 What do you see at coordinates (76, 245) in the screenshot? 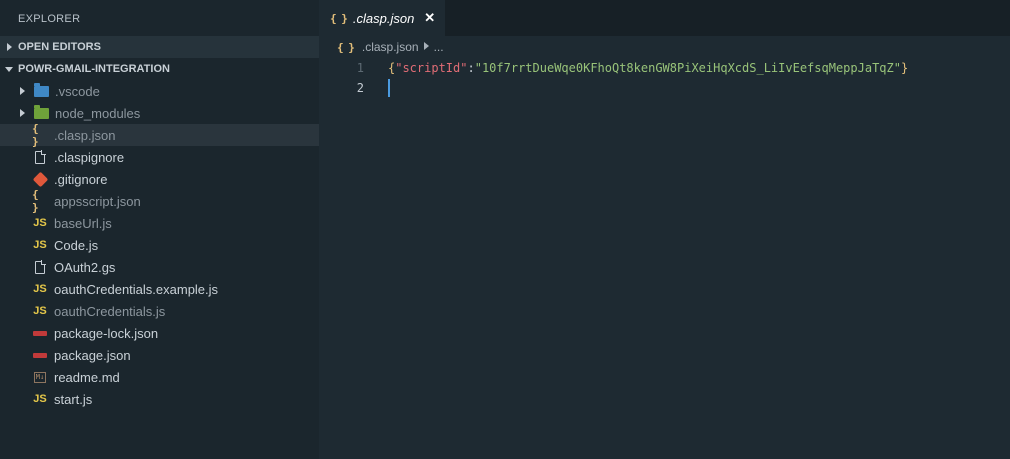
I see `tree-item-label: Code.js` at bounding box center [76, 245].